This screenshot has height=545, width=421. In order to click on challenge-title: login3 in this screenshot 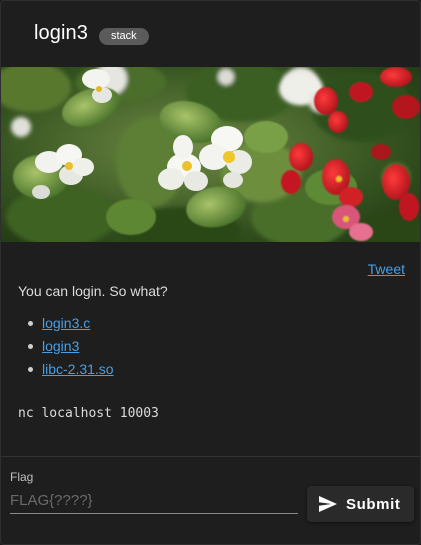, I will do `click(61, 33)`.